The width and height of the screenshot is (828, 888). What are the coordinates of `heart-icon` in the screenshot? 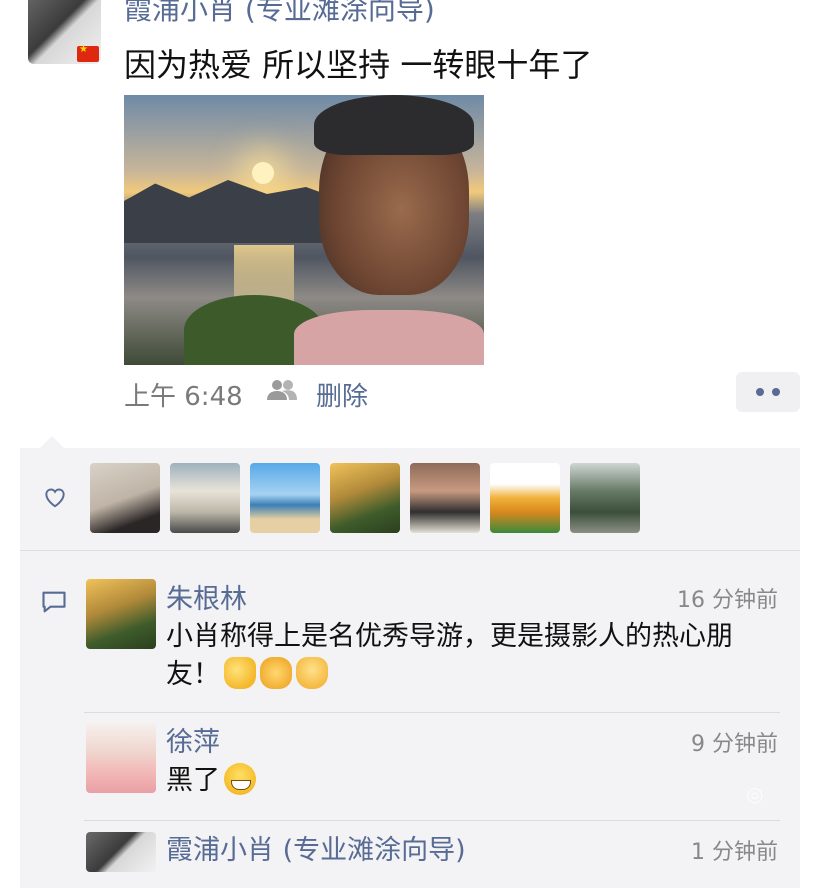 It's located at (55, 498).